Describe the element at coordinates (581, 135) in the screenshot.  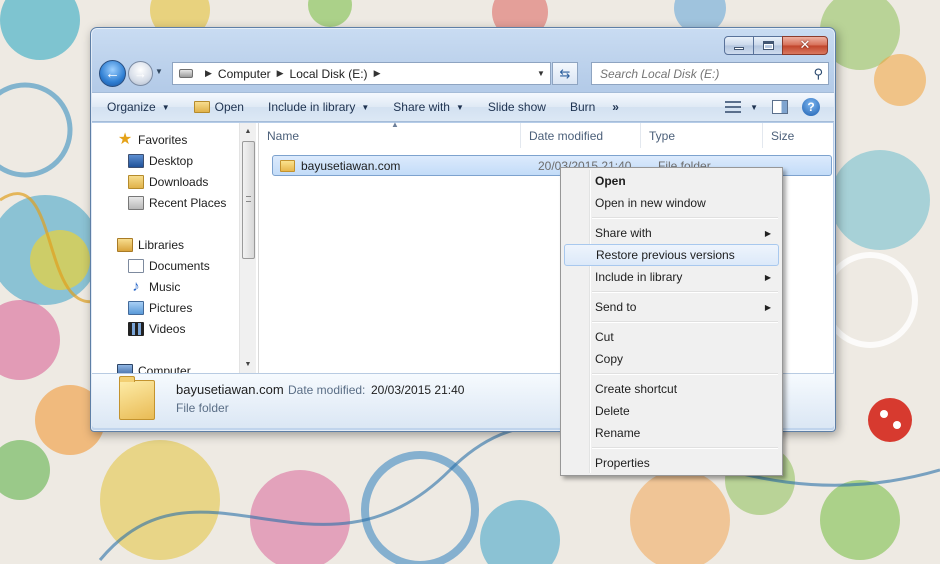
I see `column-header-date-modified: Date modified` at that location.